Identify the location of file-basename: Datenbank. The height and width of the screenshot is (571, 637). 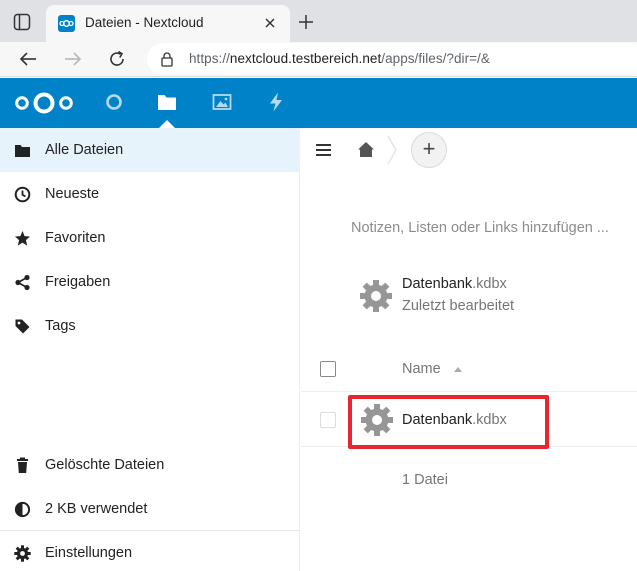
(437, 284).